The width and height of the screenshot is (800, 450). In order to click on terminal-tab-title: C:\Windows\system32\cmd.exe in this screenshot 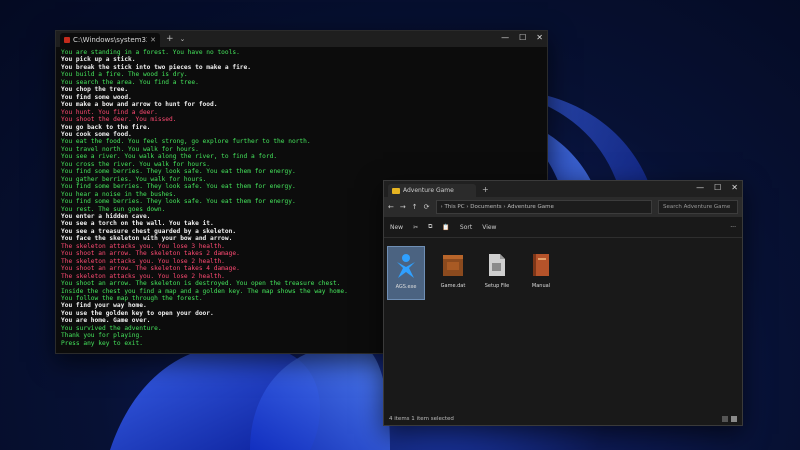, I will do `click(110, 40)`.